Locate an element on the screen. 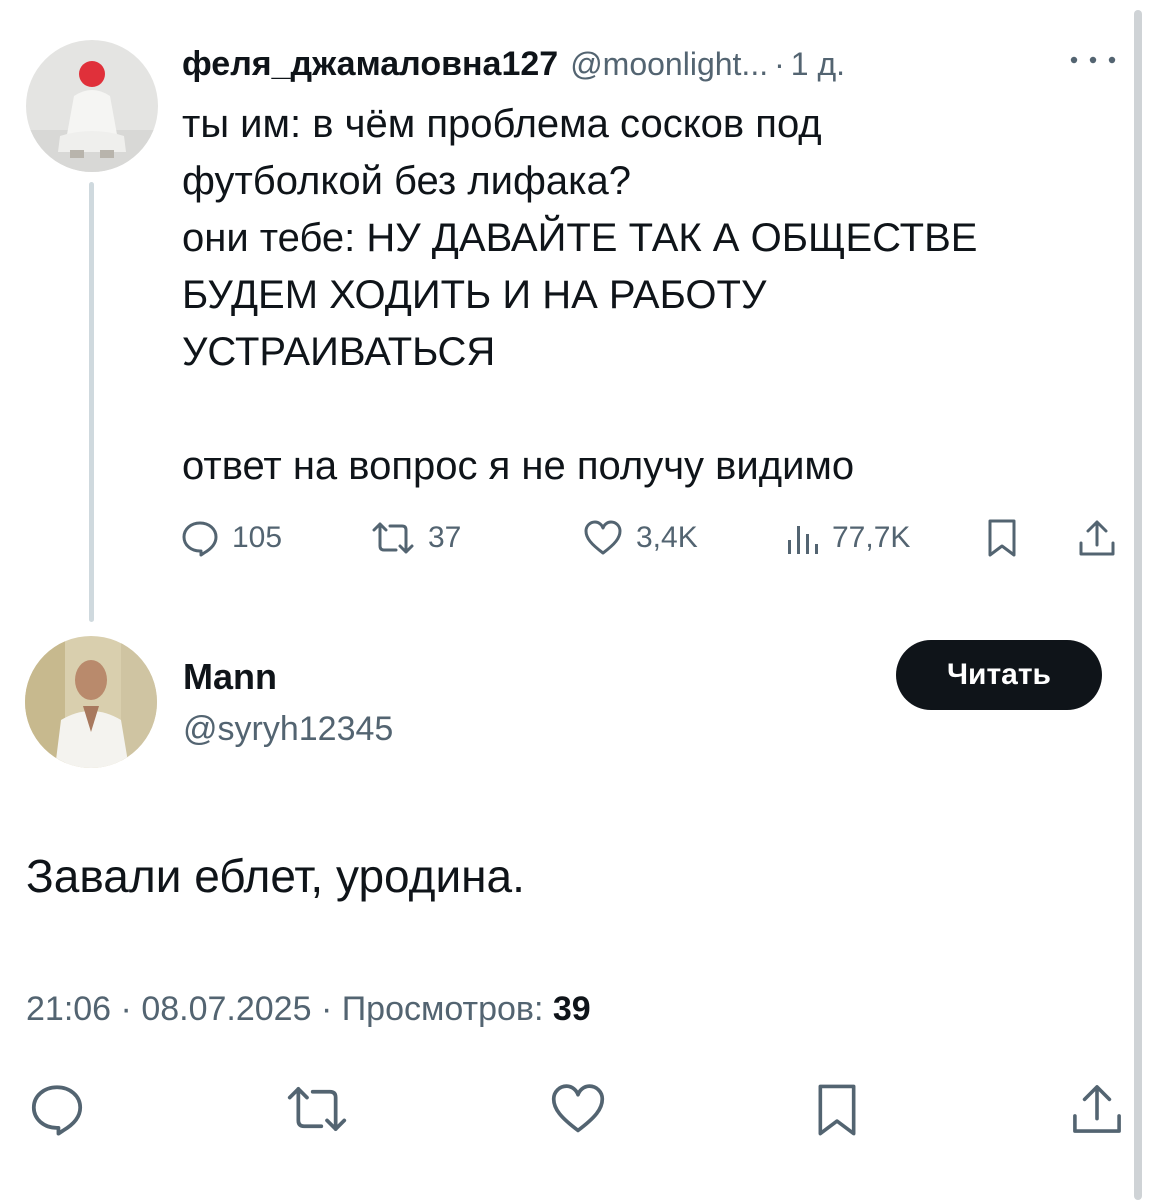 The height and width of the screenshot is (1200, 1152). reply-time: 21:06 is located at coordinates (68, 1009).